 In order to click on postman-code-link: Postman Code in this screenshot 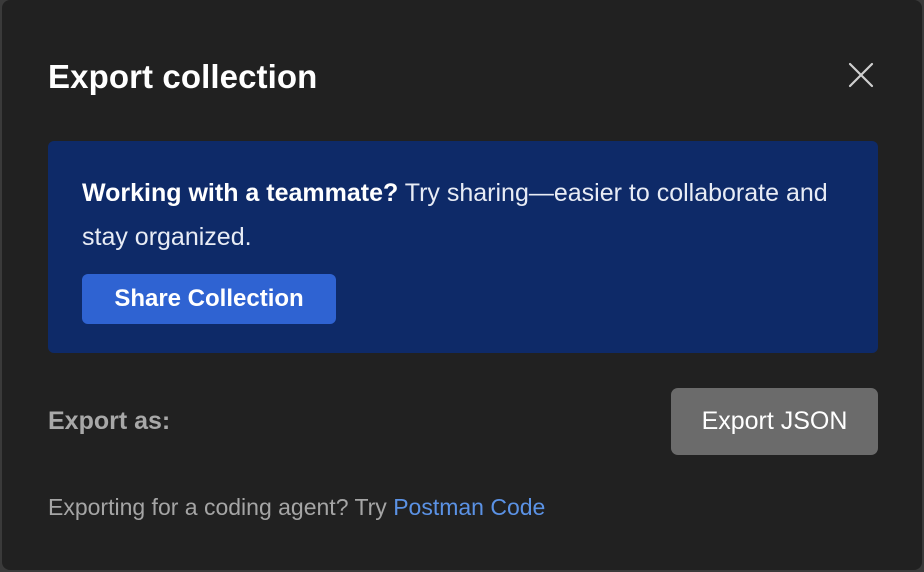, I will do `click(469, 507)`.